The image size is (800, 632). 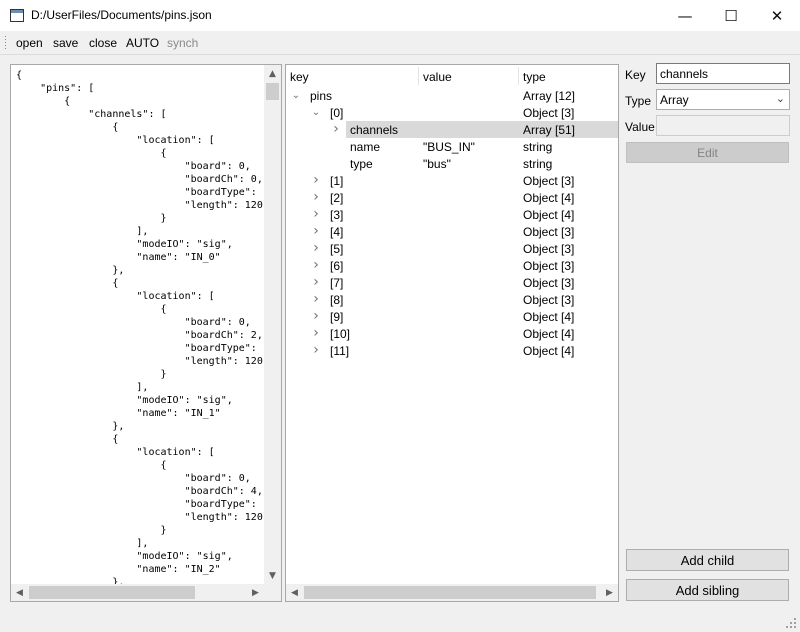 I want to click on toolbar-grip-icon, so click(x=5, y=43).